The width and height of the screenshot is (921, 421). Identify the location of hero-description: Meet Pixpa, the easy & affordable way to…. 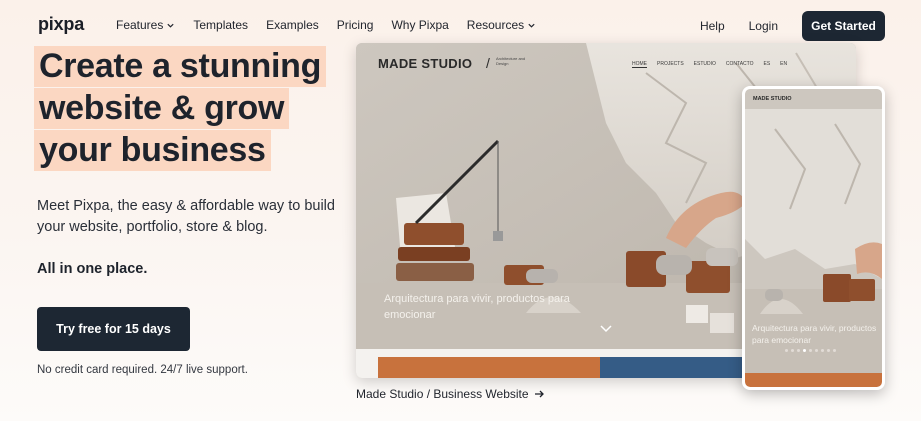
(186, 216).